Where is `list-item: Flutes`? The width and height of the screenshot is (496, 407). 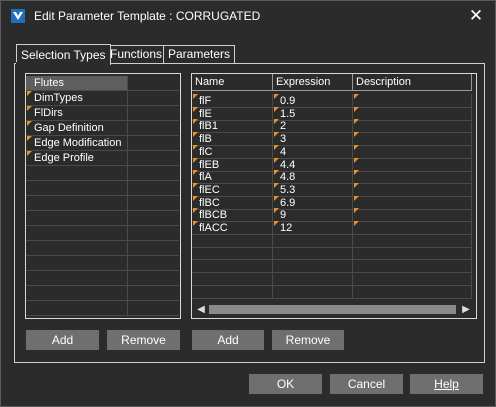
list-item: Flutes is located at coordinates (102, 83).